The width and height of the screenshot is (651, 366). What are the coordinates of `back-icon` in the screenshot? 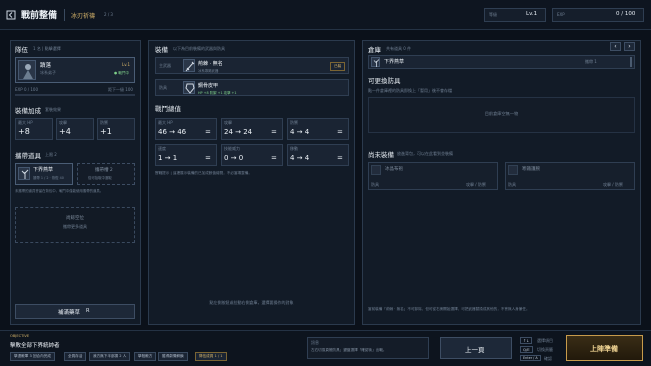 It's located at (11, 15).